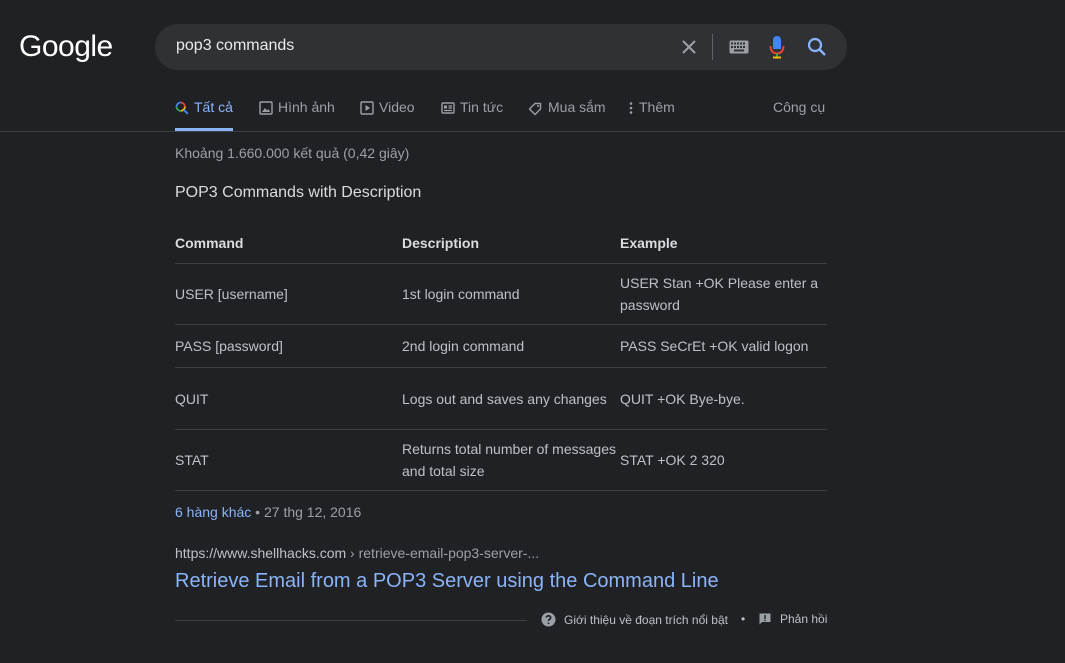 Image resolution: width=1065 pixels, height=663 pixels. Describe the element at coordinates (441, 242) in the screenshot. I see `column-header: Description` at that location.